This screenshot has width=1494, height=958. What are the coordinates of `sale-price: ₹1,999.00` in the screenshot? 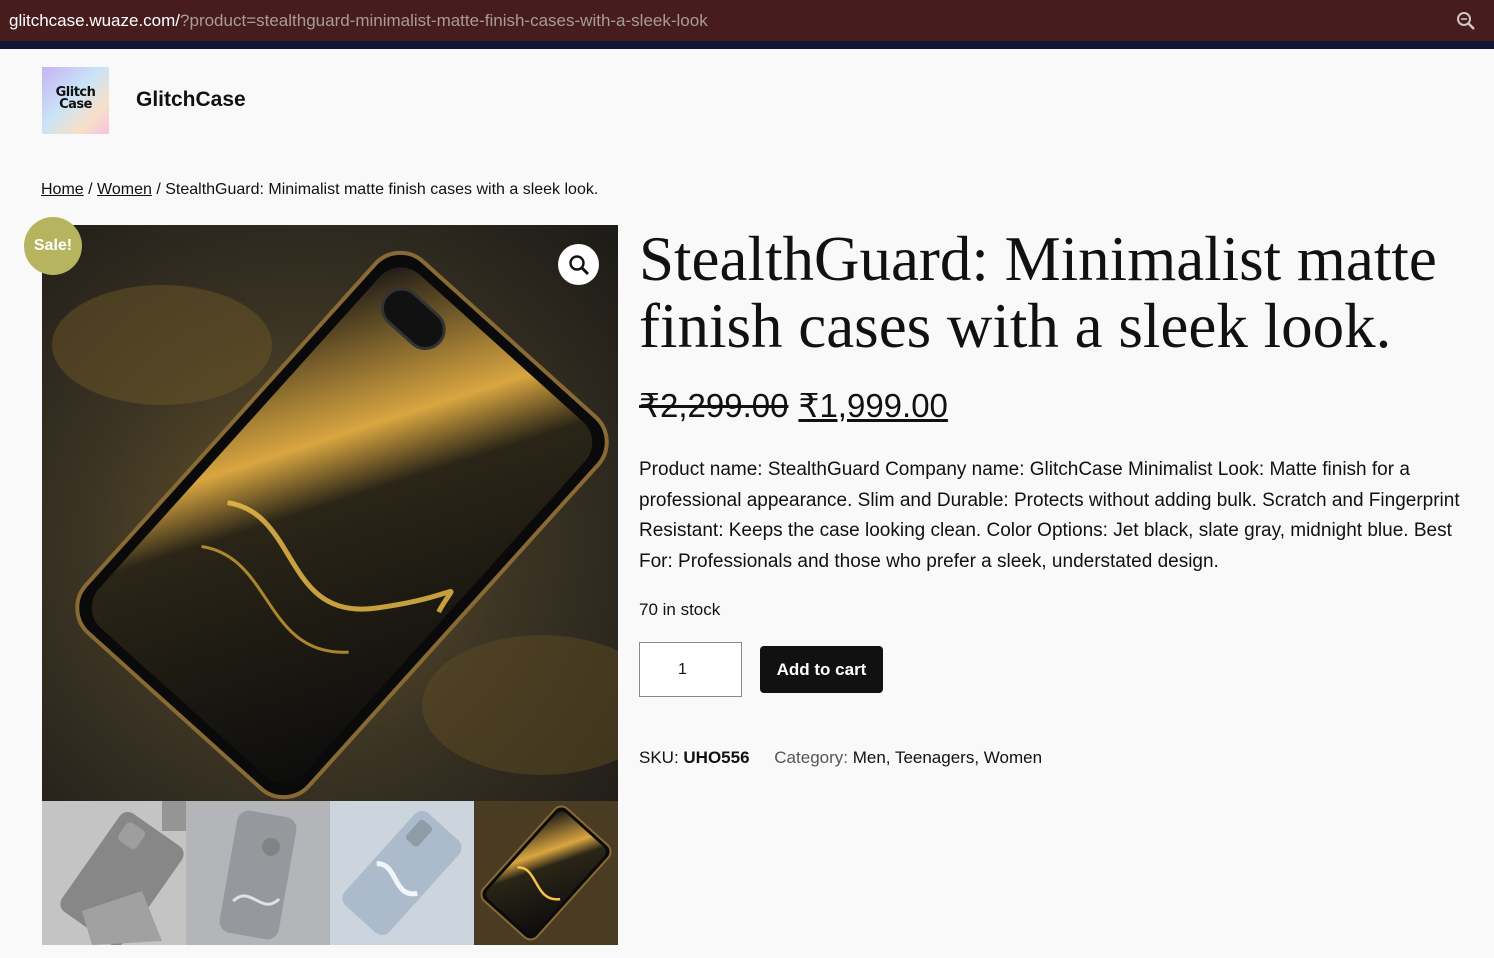 It's located at (873, 405).